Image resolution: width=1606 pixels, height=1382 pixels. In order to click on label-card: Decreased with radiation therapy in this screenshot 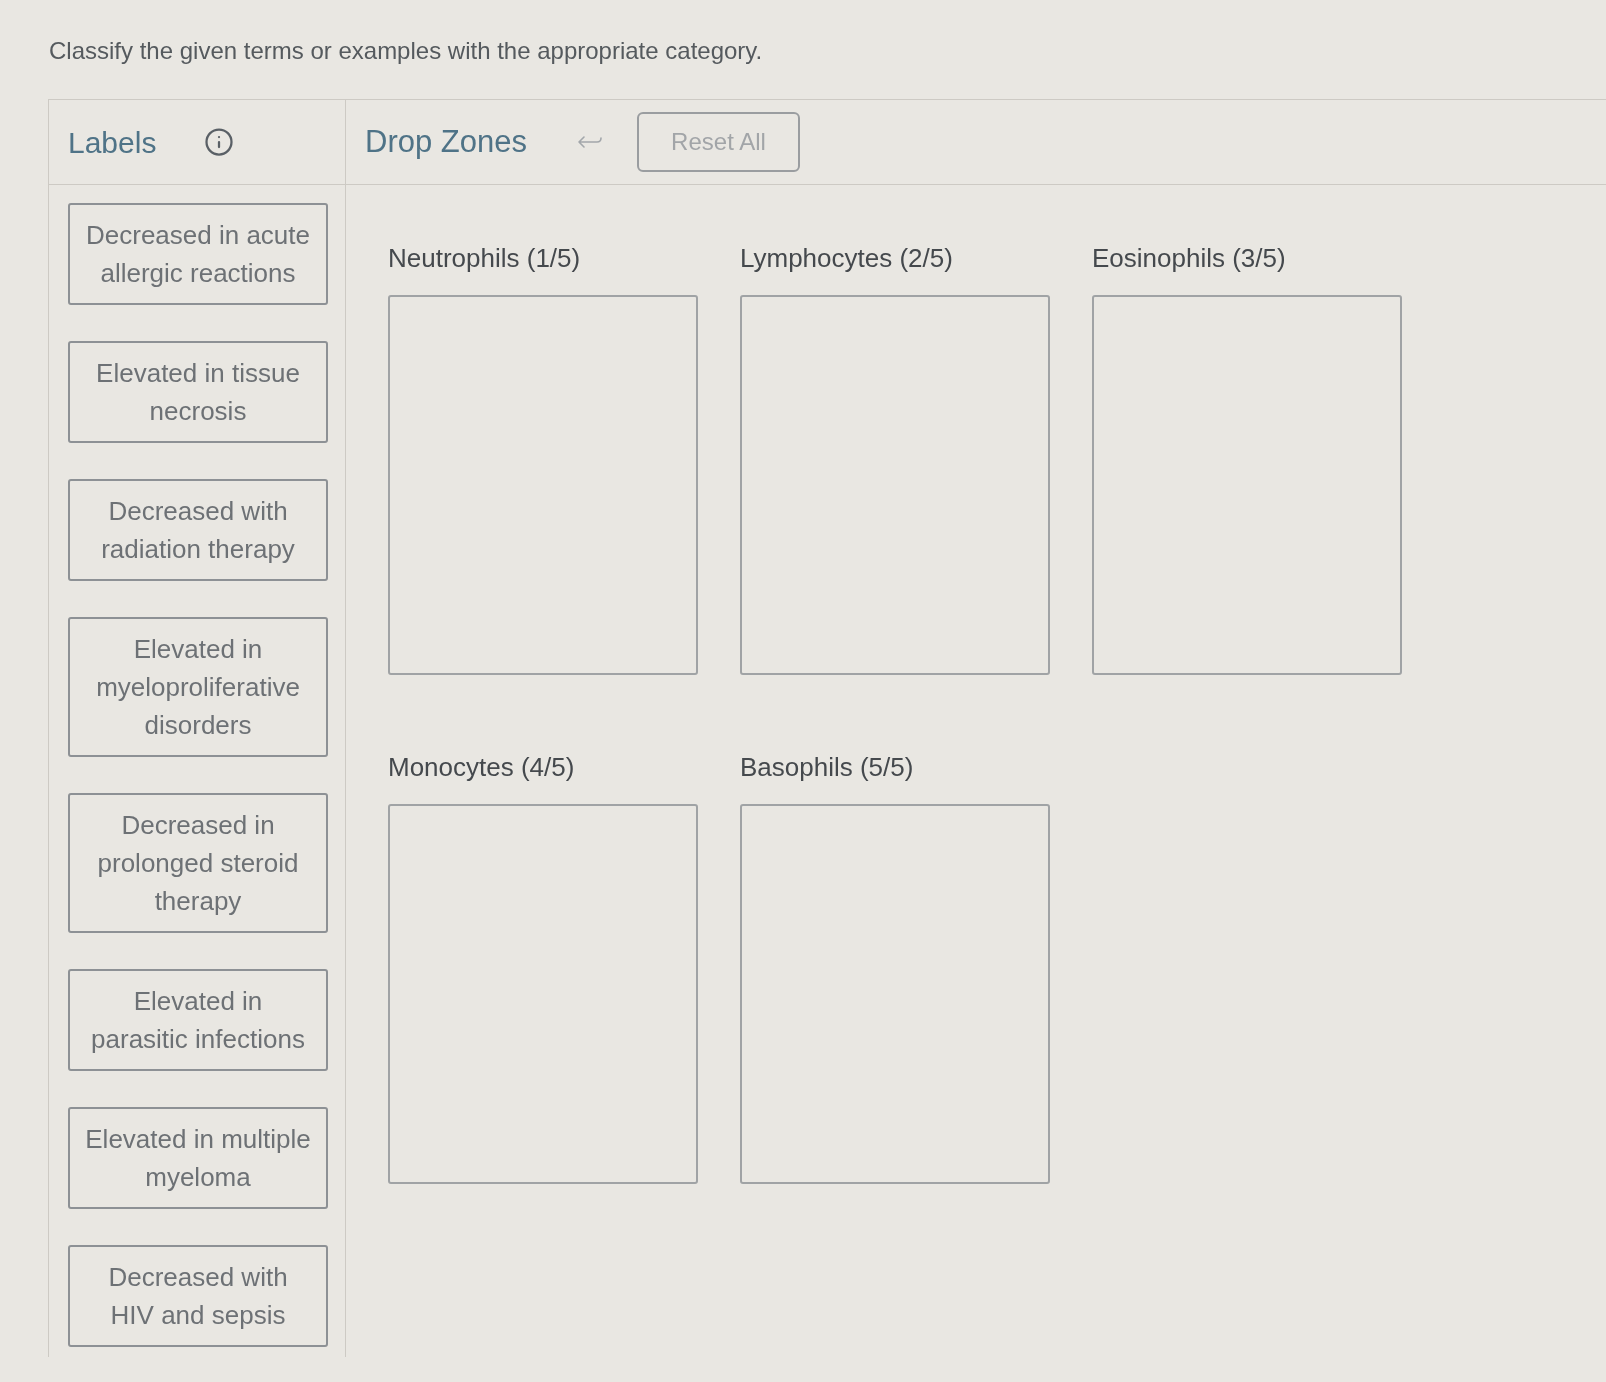, I will do `click(198, 530)`.